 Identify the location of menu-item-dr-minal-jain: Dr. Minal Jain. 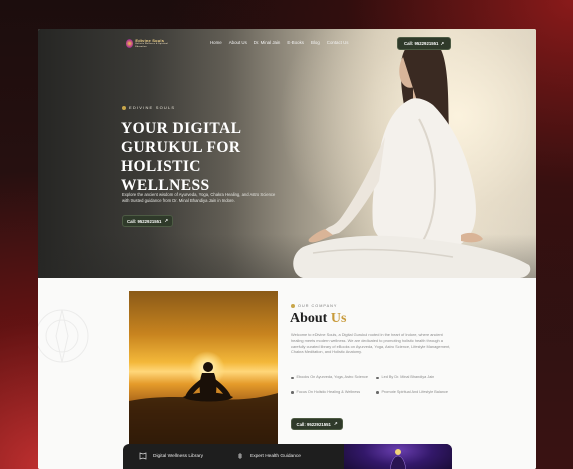
(267, 42).